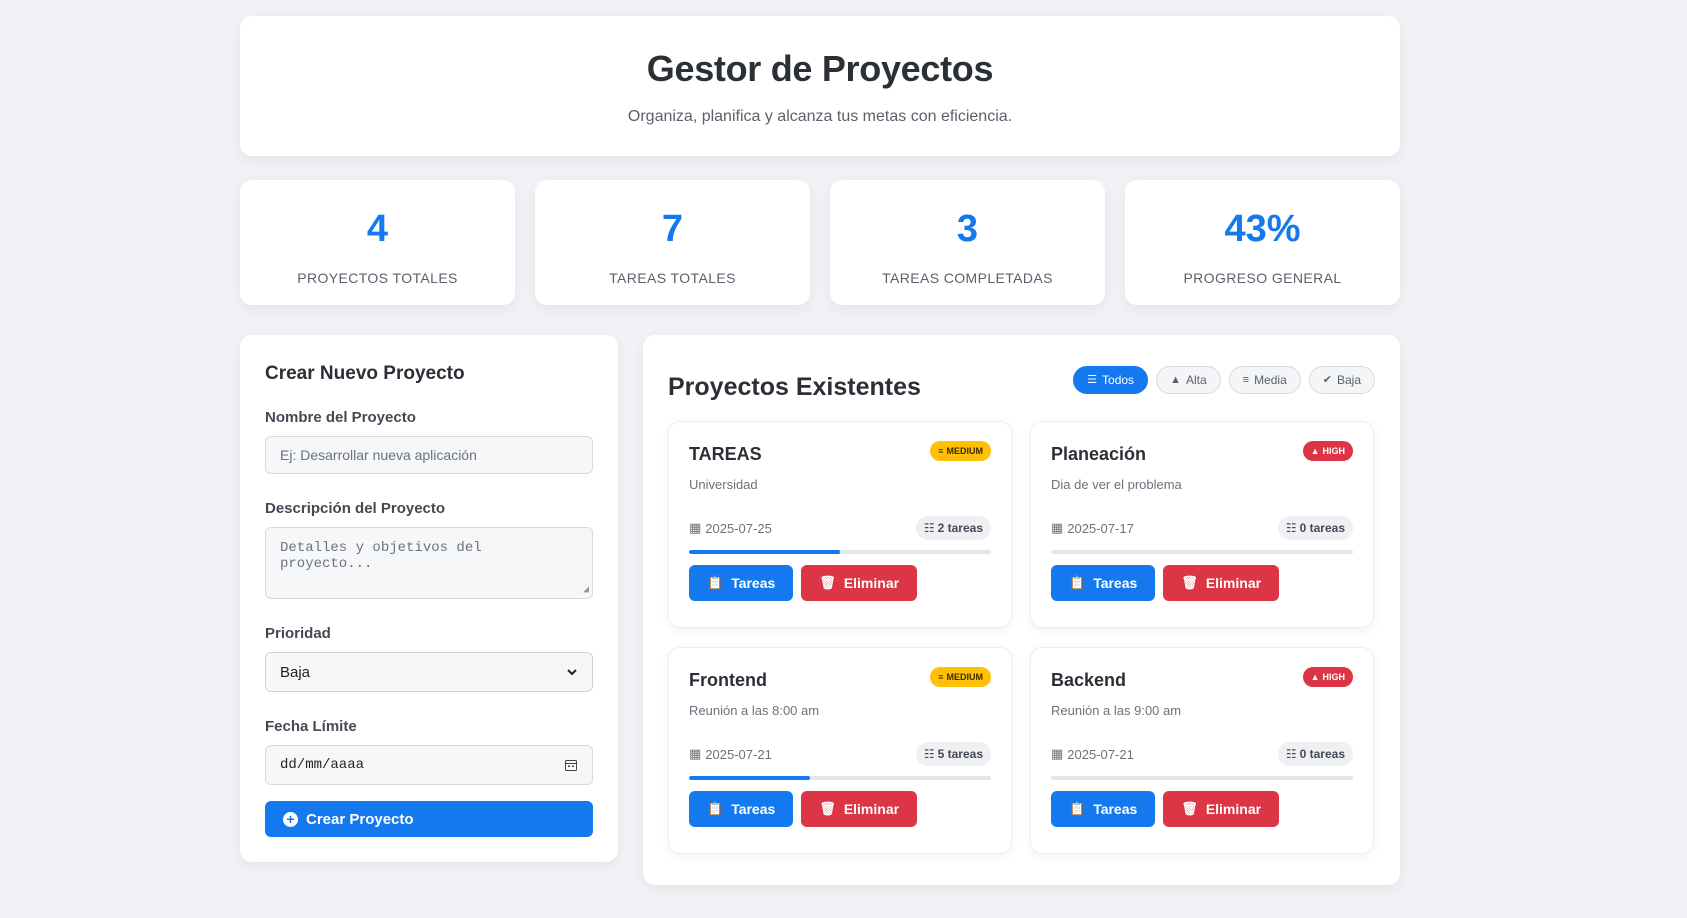 The width and height of the screenshot is (1687, 918). I want to click on stat-completed-tasks: 3 TAREAS COMPLETADAS, so click(967, 242).